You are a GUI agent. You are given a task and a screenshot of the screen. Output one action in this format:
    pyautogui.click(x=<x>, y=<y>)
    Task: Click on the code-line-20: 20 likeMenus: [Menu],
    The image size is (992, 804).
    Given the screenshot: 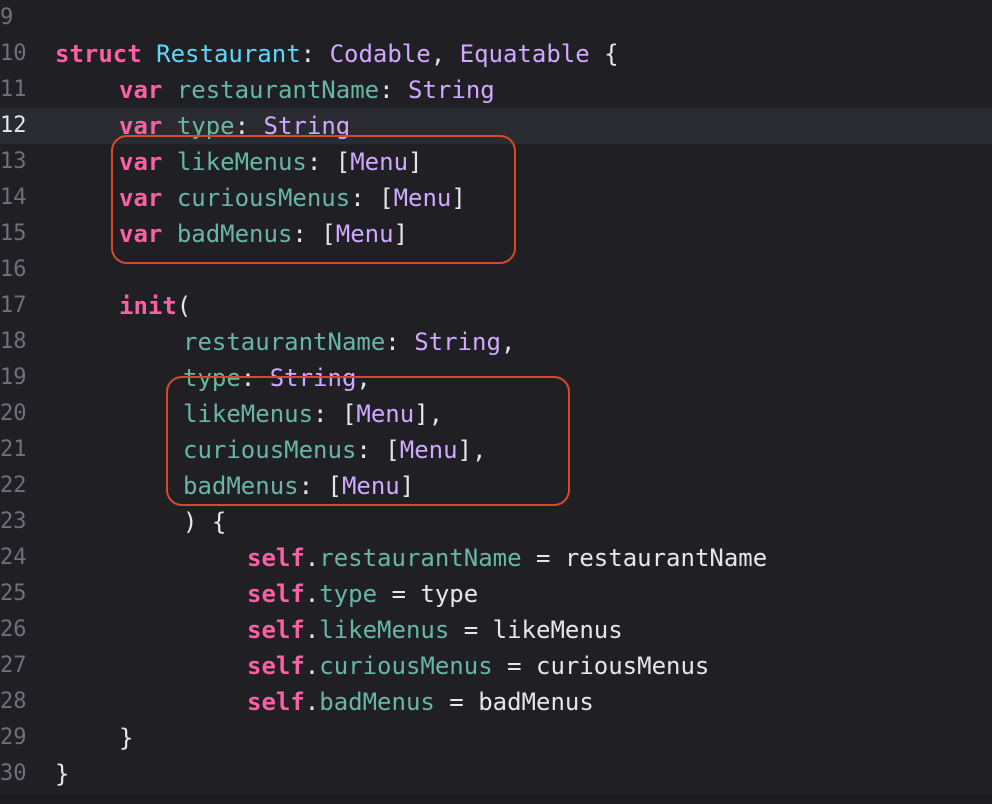 What is the action you would take?
    pyautogui.click(x=496, y=414)
    